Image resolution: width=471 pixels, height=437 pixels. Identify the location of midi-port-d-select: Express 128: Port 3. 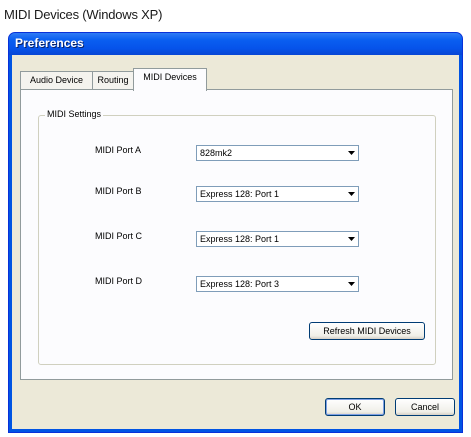
(277, 284).